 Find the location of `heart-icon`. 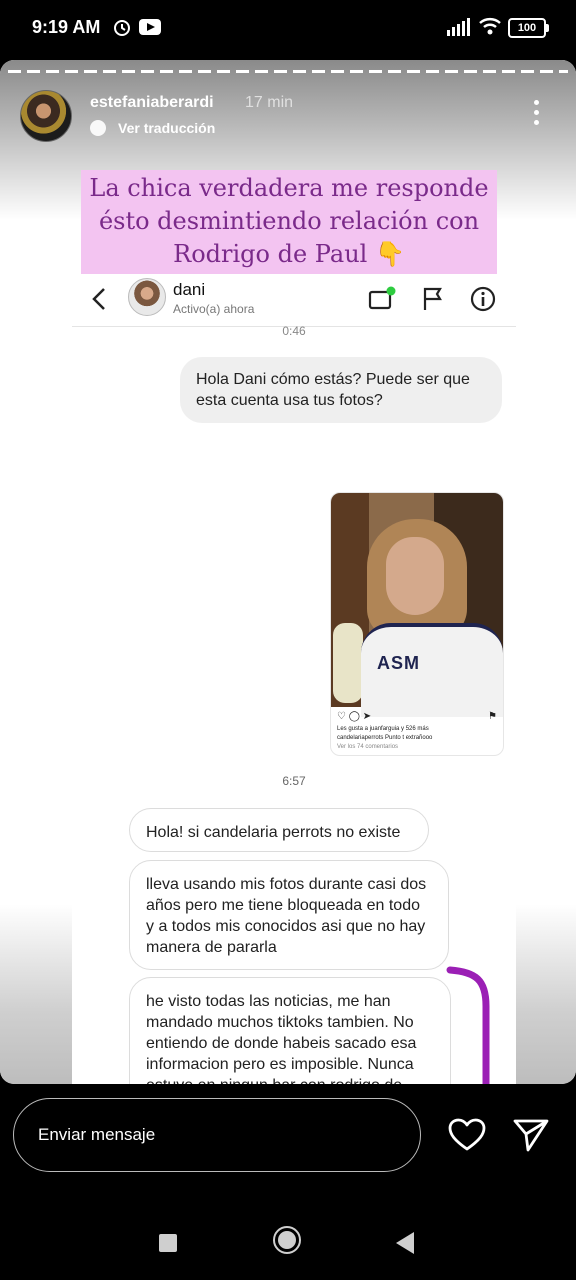

heart-icon is located at coordinates (467, 1135).